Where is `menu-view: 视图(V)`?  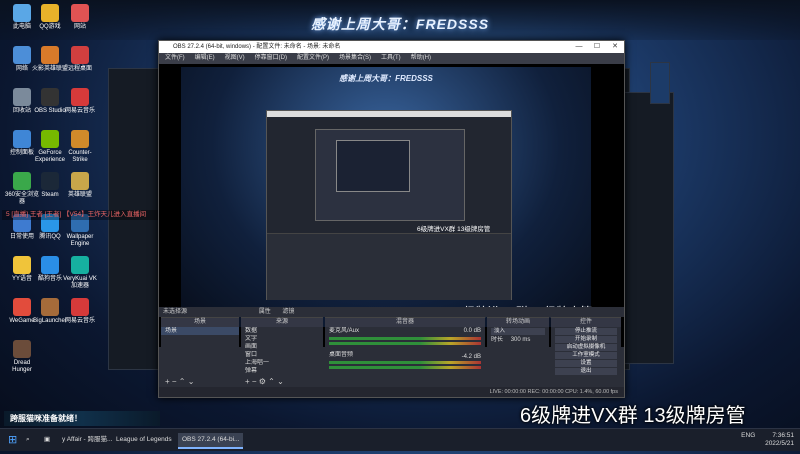 menu-view: 视图(V) is located at coordinates (235, 58).